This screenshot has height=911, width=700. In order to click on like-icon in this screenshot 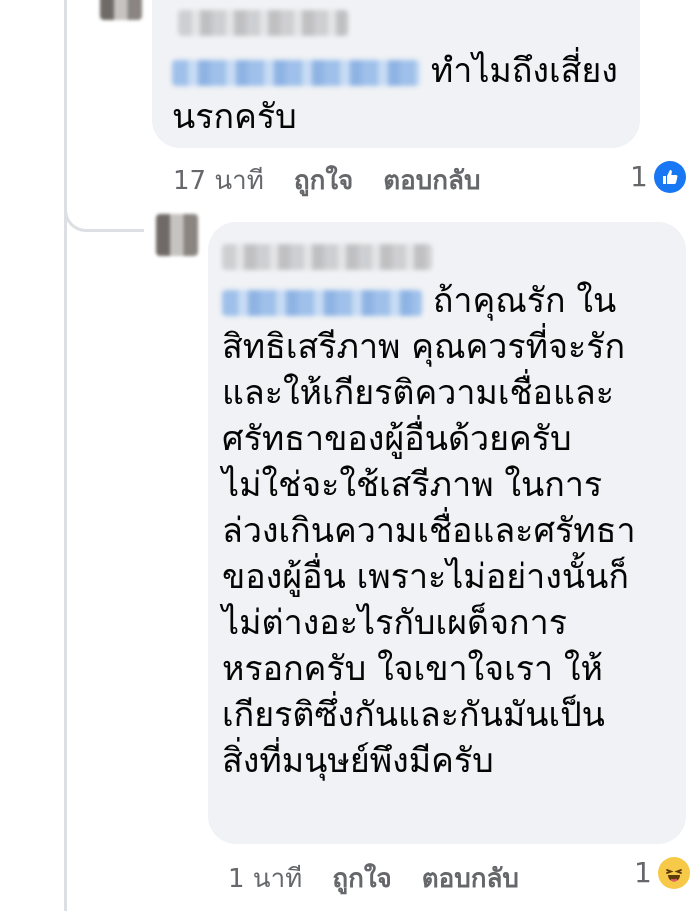, I will do `click(669, 176)`.